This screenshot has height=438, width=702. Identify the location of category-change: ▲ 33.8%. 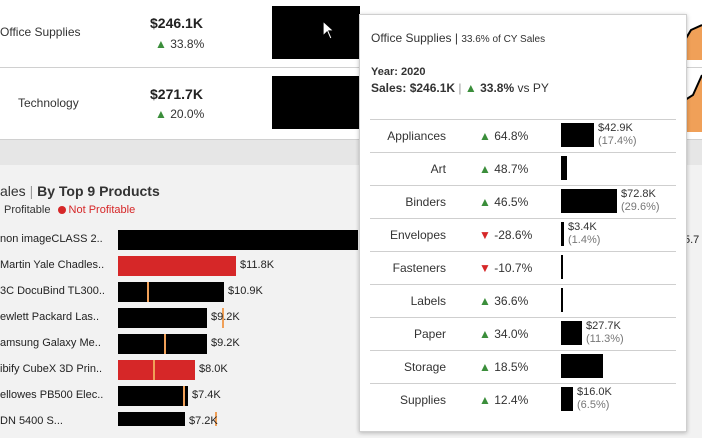
(180, 44).